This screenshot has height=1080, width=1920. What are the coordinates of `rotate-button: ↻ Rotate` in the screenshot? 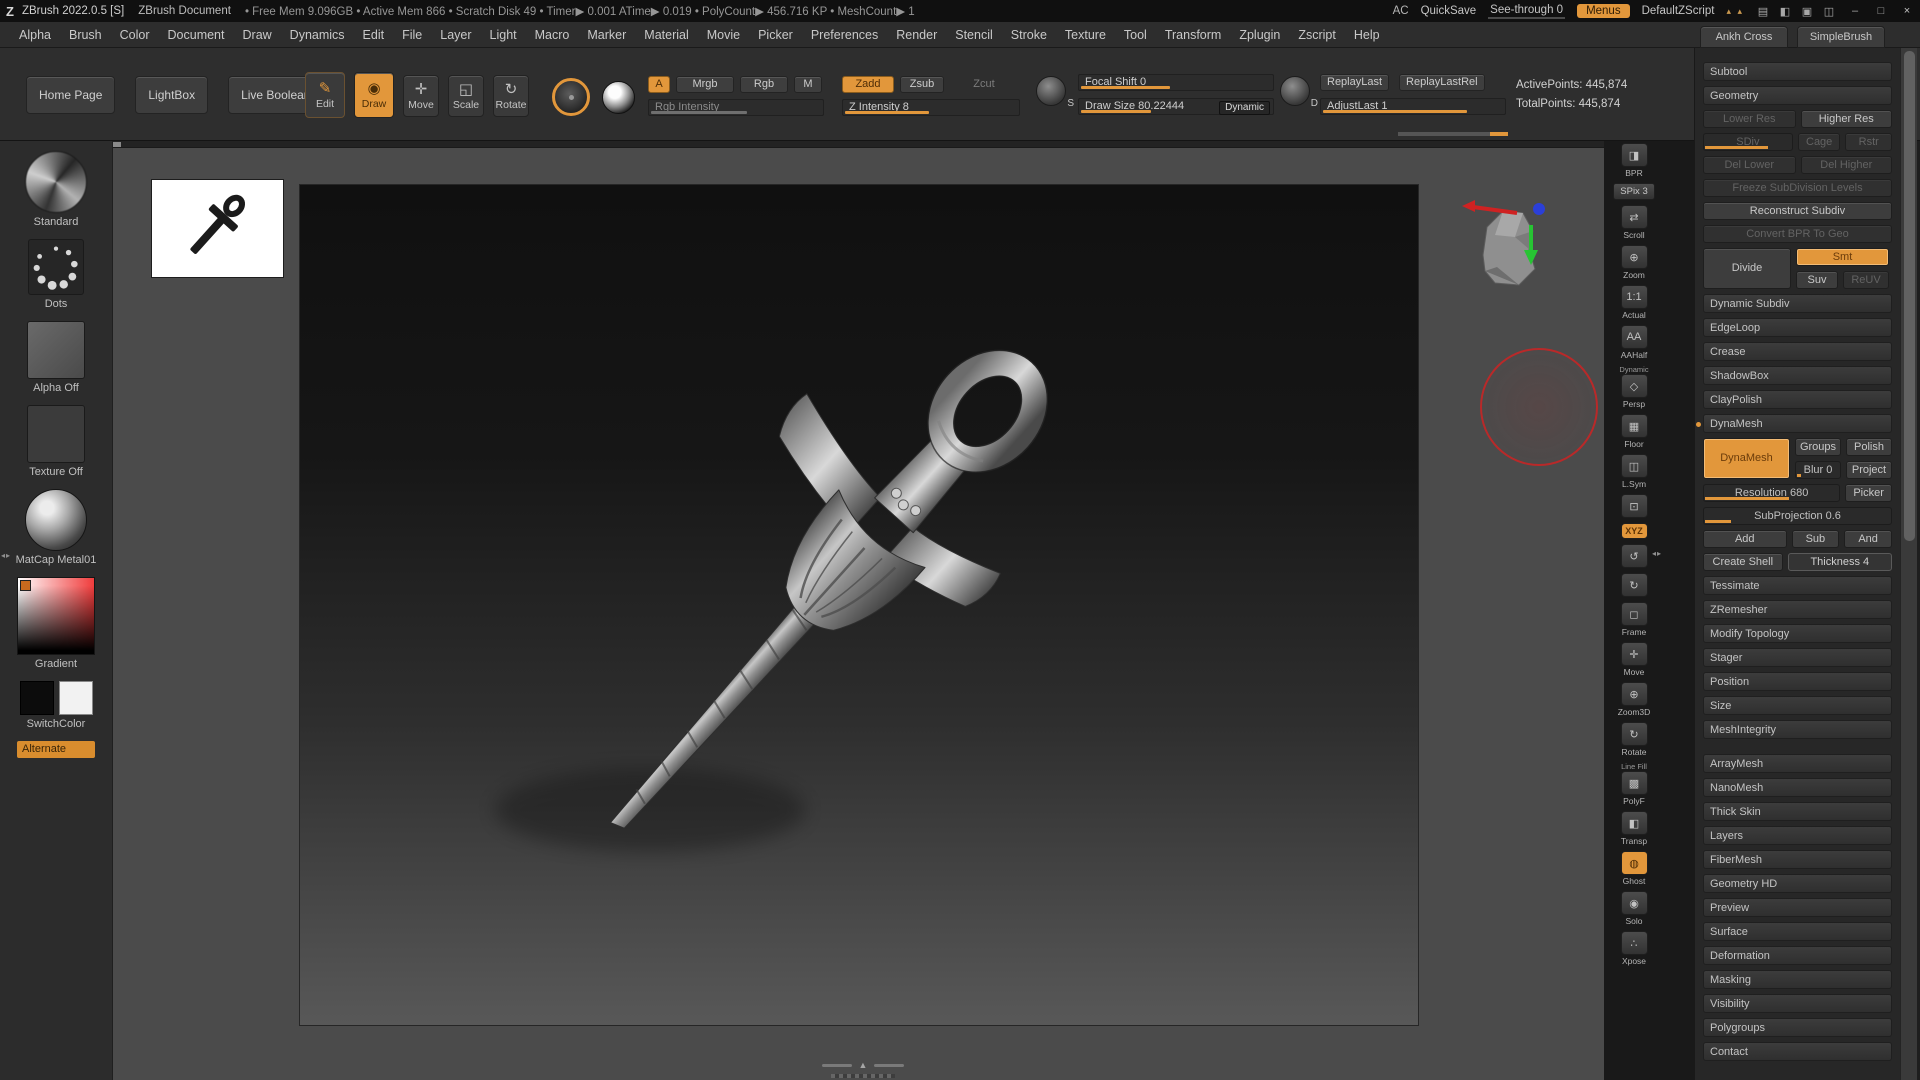 It's located at (511, 96).